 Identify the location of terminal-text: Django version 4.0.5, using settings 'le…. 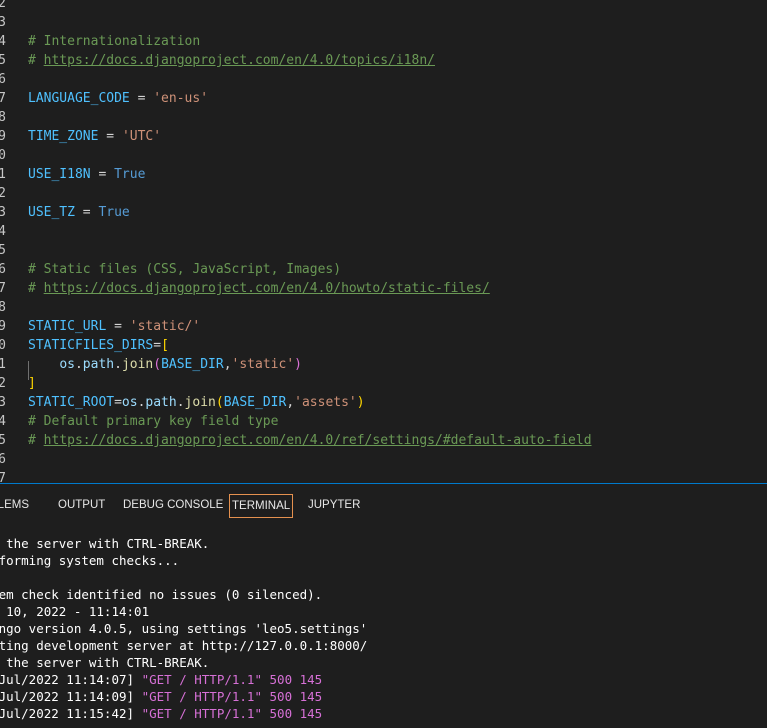
(184, 628).